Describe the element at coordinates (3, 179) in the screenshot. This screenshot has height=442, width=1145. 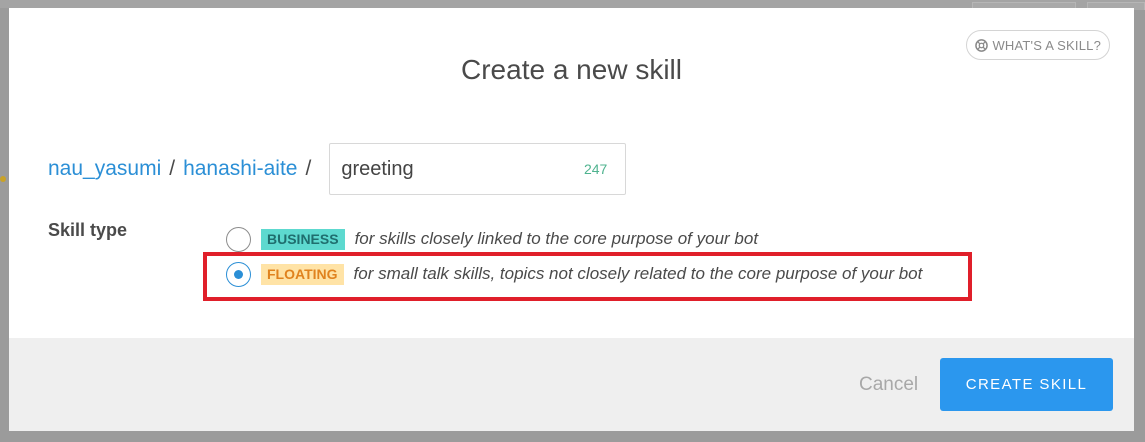
I see `background-status-dot` at that location.